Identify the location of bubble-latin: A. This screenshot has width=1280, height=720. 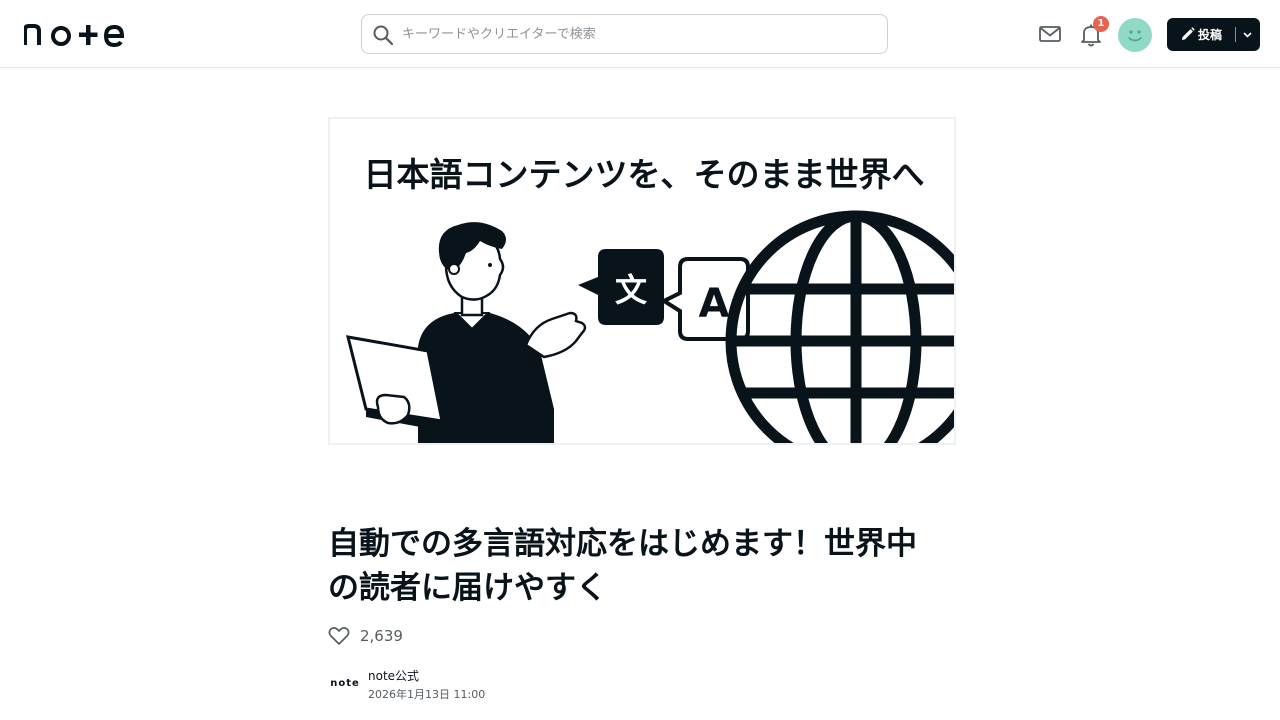
(714, 304).